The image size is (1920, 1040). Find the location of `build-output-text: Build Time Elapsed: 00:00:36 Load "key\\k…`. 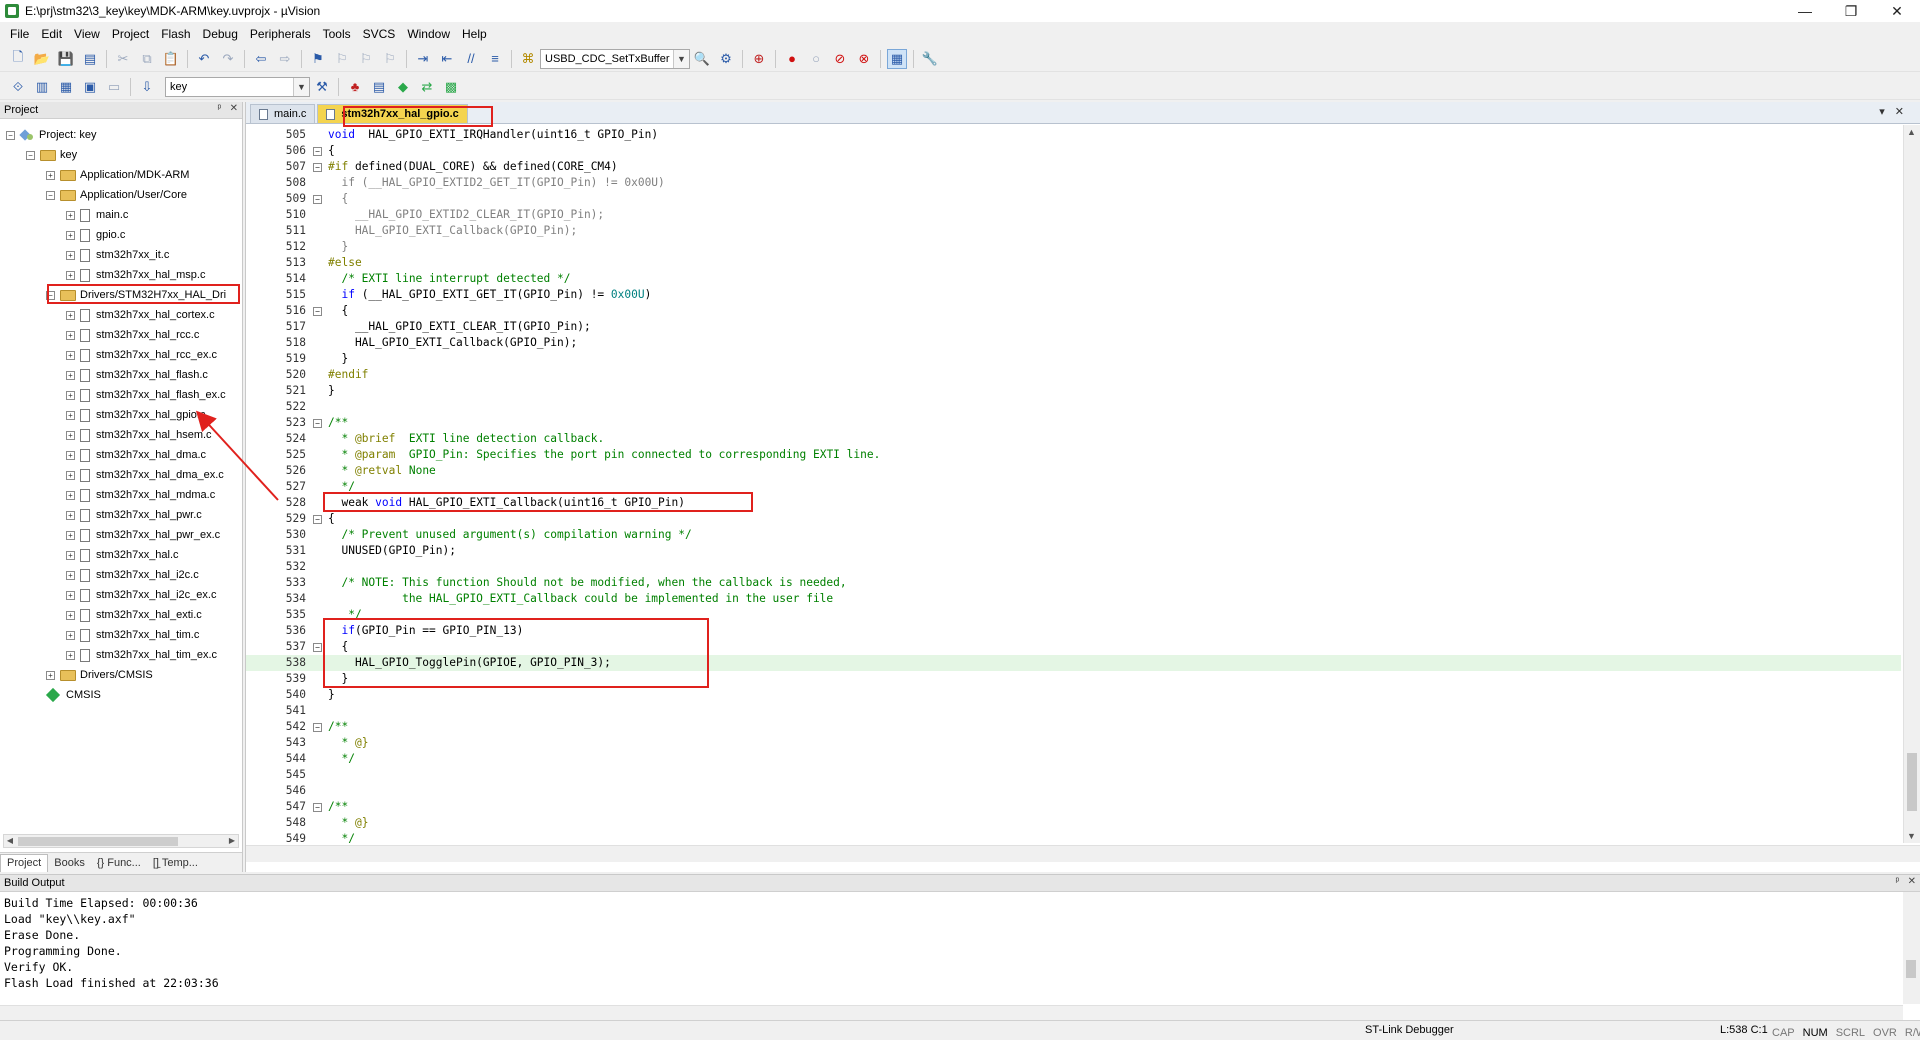

build-output-text: Build Time Elapsed: 00:00:36 Load "key\\k… is located at coordinates (960, 943).